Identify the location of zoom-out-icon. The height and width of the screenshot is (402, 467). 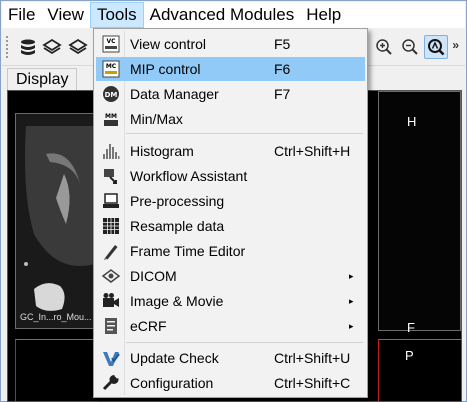
(410, 47).